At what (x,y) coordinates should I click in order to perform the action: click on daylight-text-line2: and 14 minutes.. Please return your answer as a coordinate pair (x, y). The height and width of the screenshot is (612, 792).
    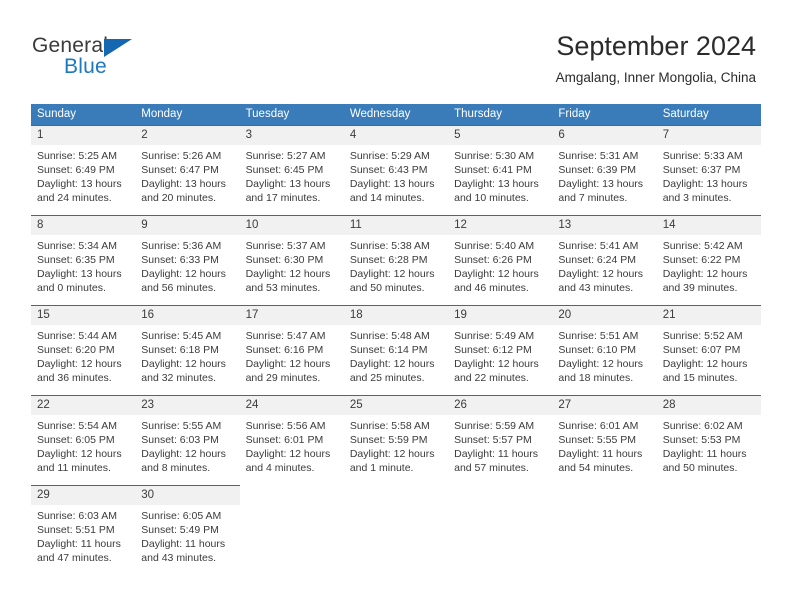
    Looking at the image, I should click on (387, 198).